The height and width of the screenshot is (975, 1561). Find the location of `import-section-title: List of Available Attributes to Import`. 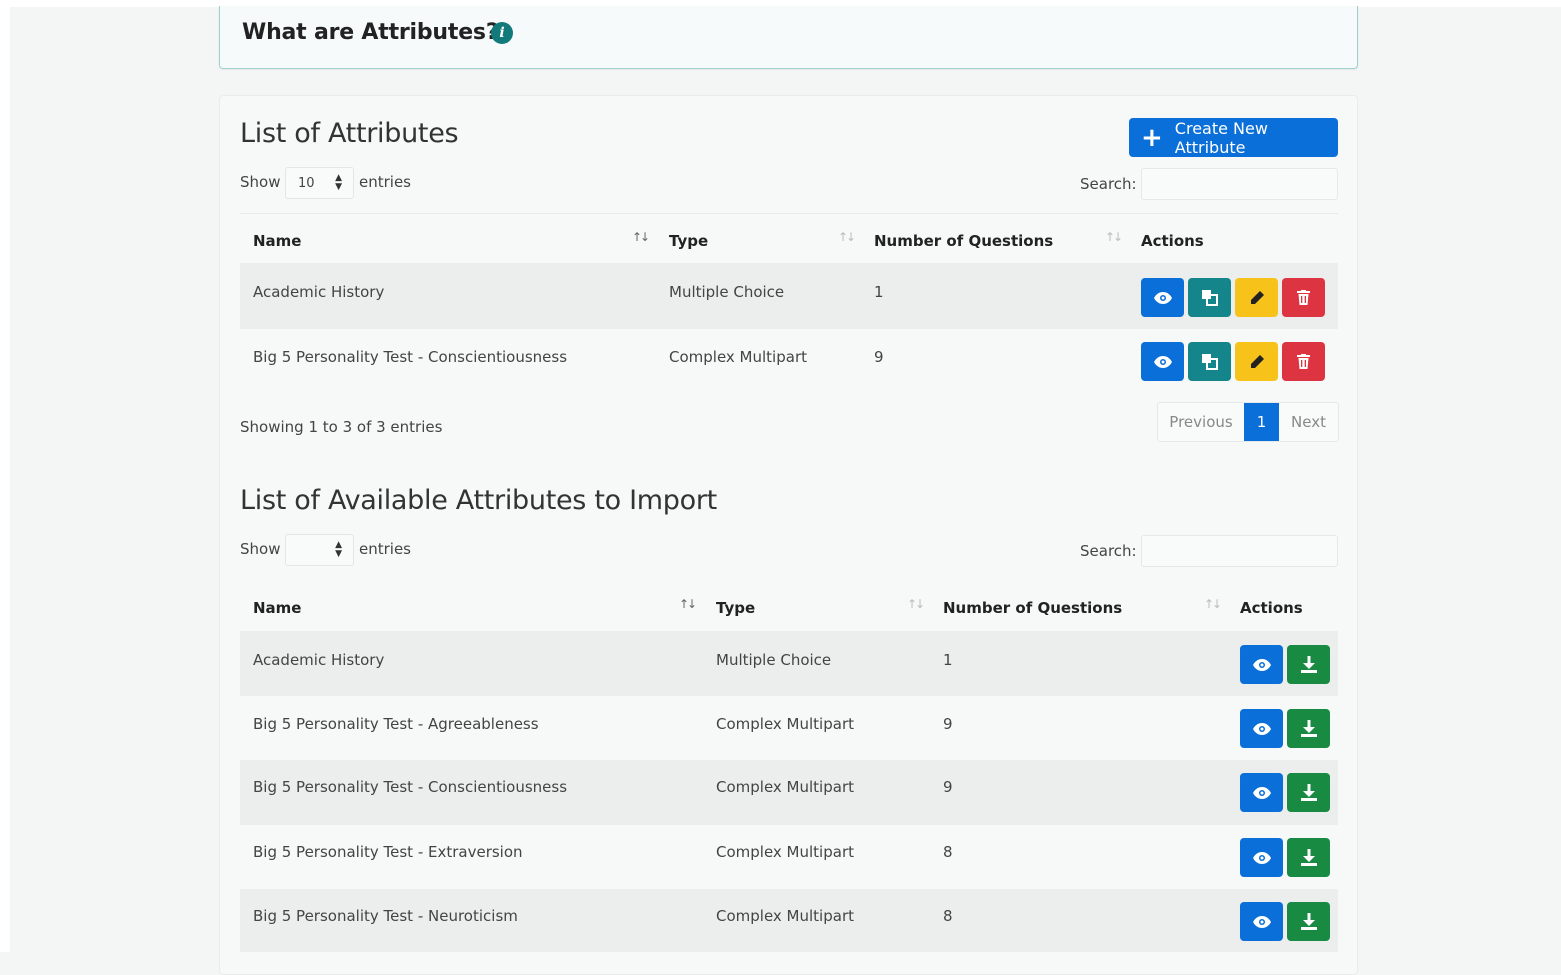

import-section-title: List of Available Attributes to Import is located at coordinates (478, 500).